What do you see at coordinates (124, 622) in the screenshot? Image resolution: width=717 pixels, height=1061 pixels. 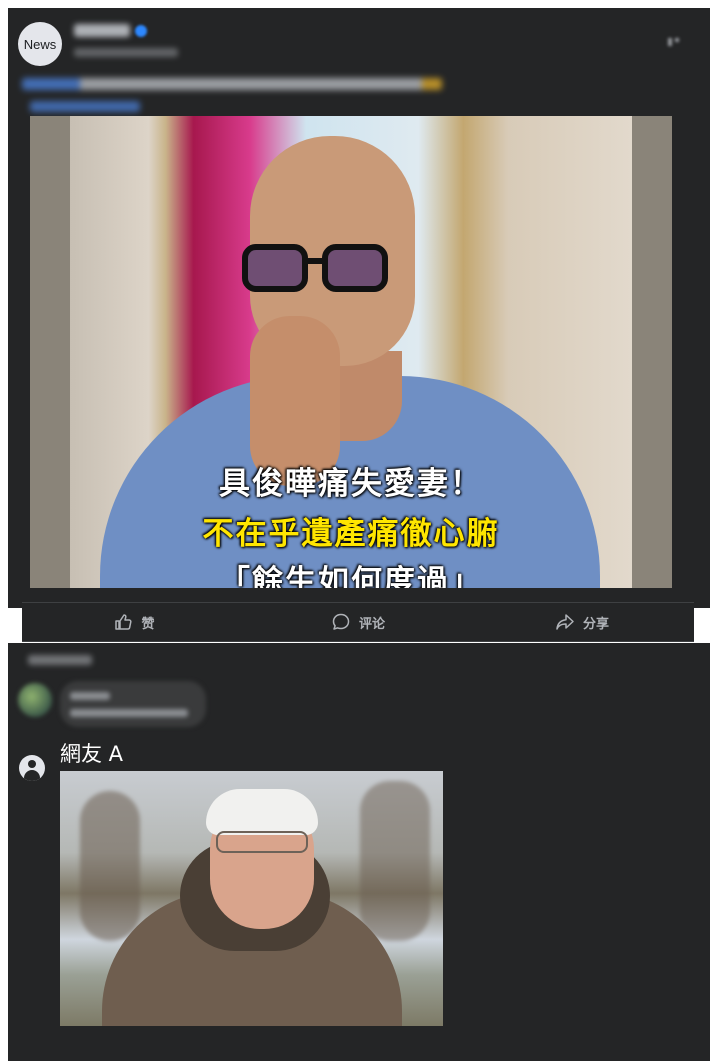 I see `thumbs-up-icon` at bounding box center [124, 622].